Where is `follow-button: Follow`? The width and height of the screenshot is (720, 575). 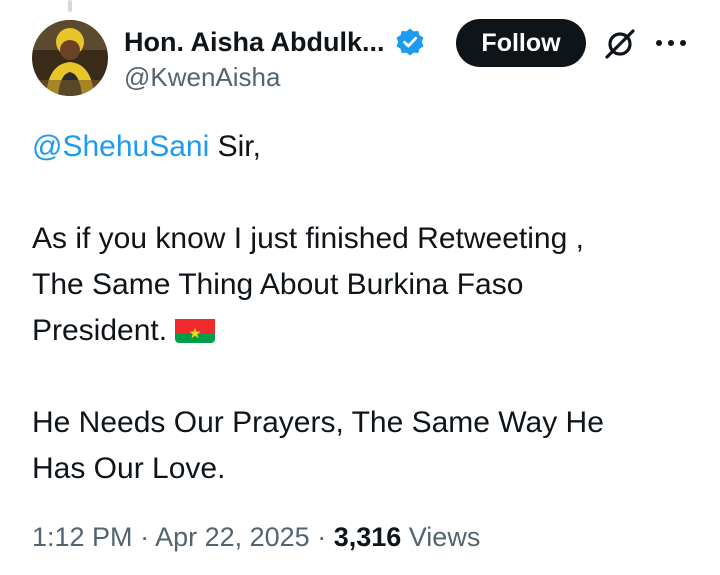 follow-button: Follow is located at coordinates (521, 43).